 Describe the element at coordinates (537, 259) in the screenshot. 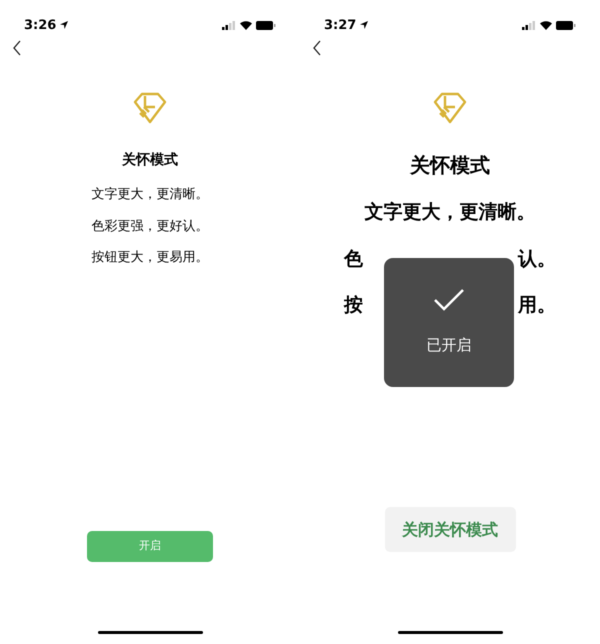

I see `feature-text: 认。` at that location.